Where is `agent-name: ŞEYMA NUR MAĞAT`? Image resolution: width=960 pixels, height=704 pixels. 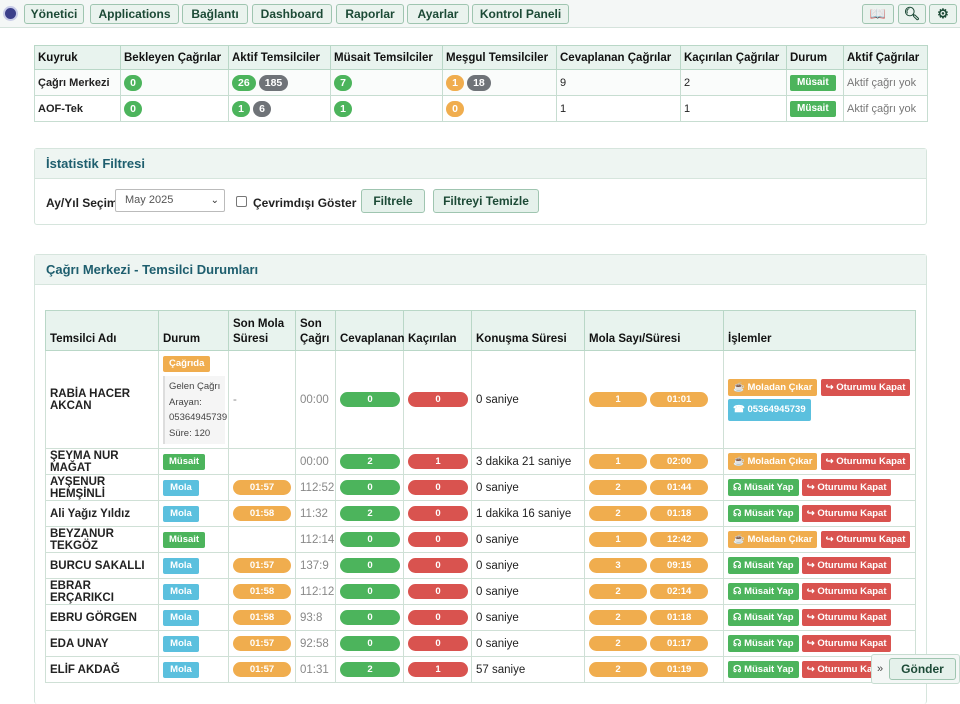 agent-name: ŞEYMA NUR MAĞAT is located at coordinates (102, 461).